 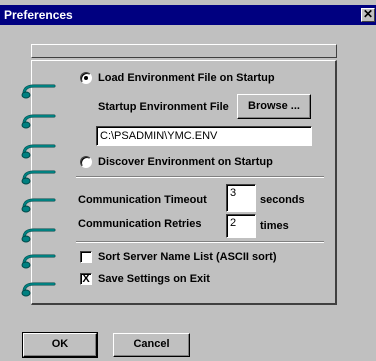 What do you see at coordinates (184, 51) in the screenshot?
I see `notebook-page-back` at bounding box center [184, 51].